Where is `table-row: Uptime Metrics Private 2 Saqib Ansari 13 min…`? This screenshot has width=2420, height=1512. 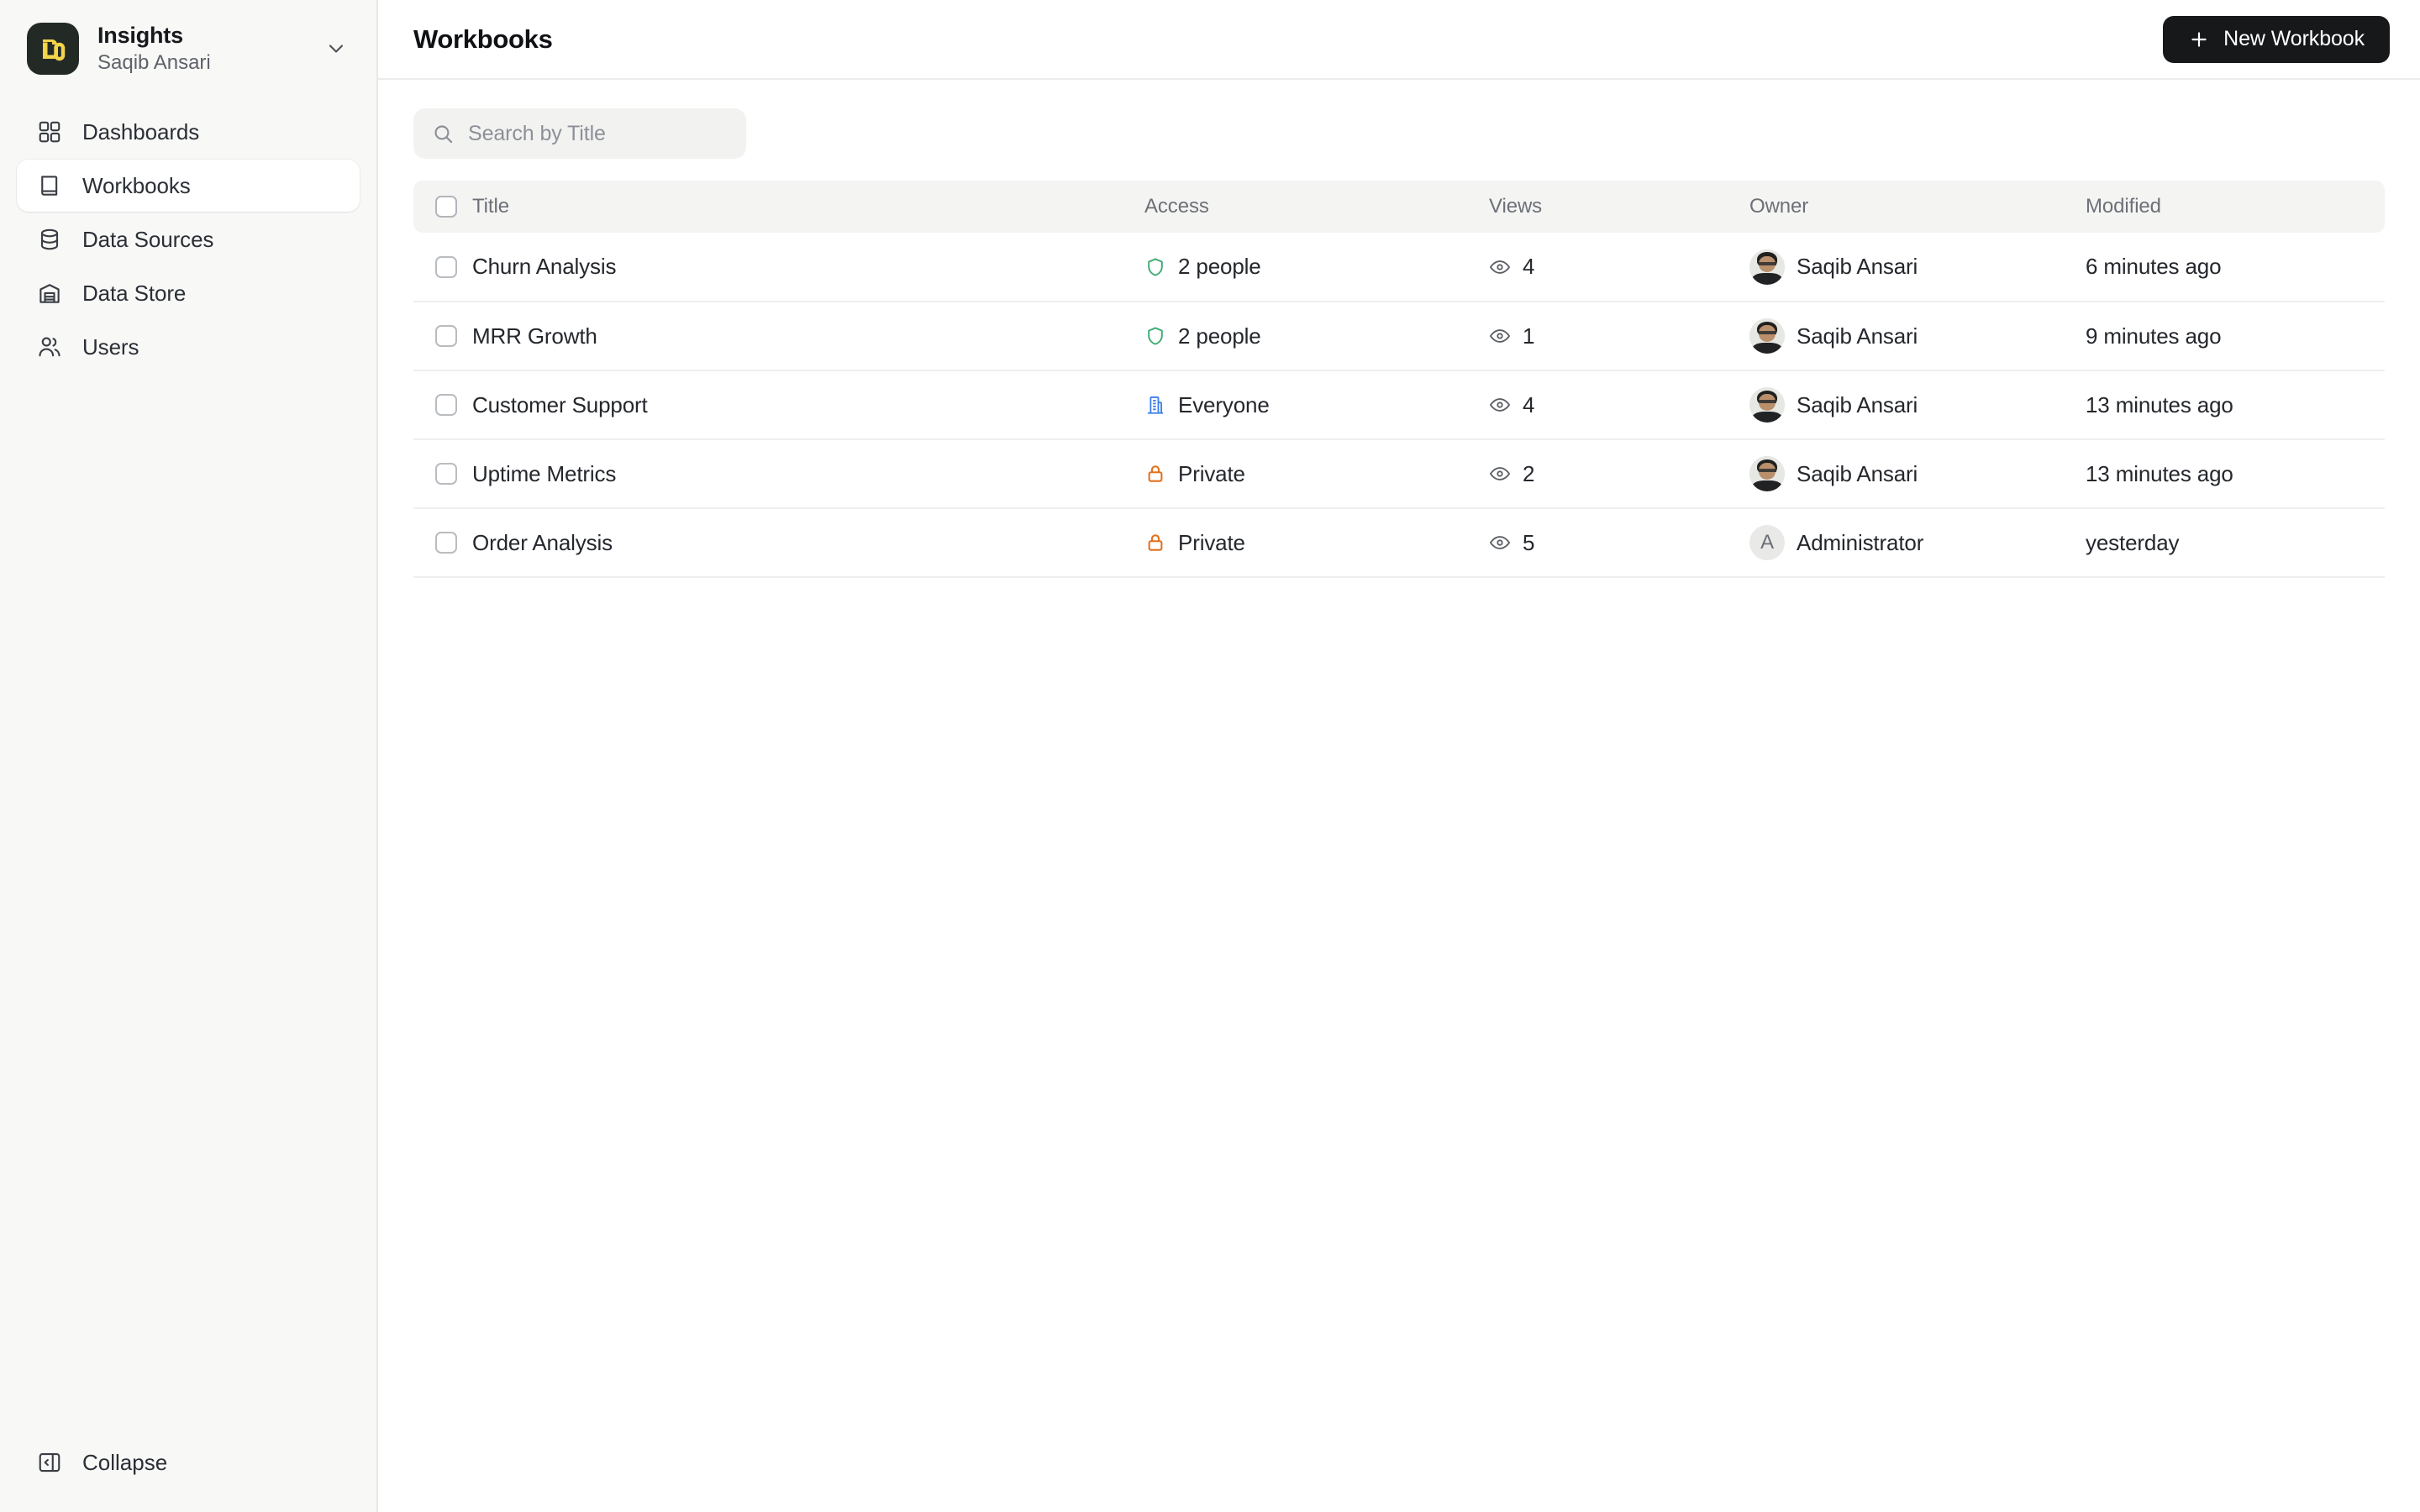
table-row: Uptime Metrics Private 2 Saqib Ansari 13 min… is located at coordinates (1399, 474).